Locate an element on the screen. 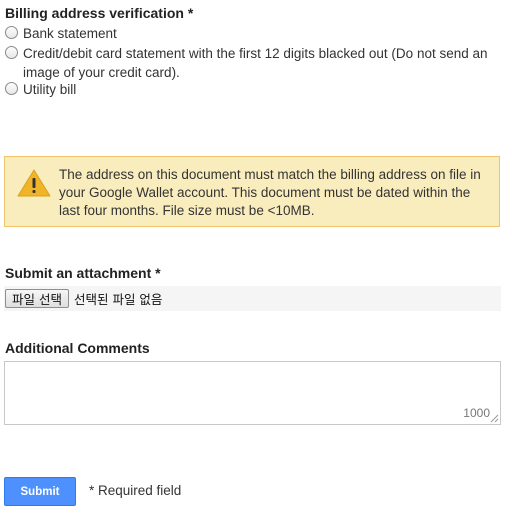 Image resolution: width=509 pixels, height=517 pixels. warning-triangle-icon is located at coordinates (34, 183).